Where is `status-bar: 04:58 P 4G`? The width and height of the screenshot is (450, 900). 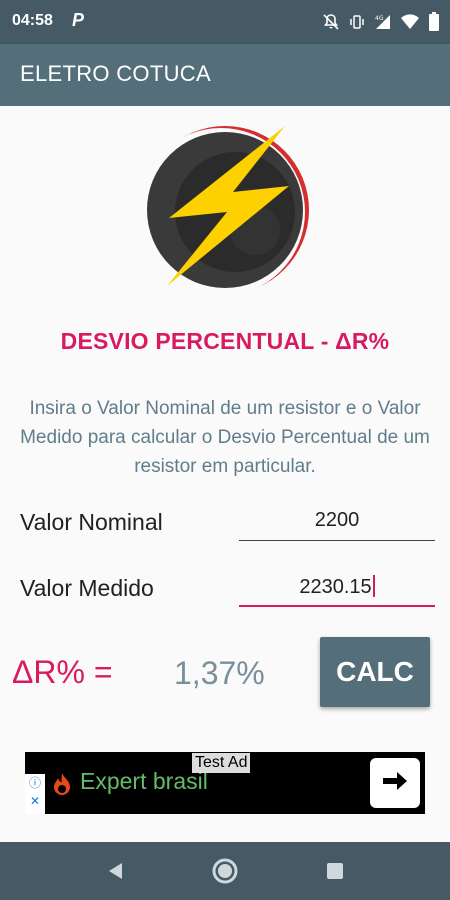 status-bar: 04:58 P 4G is located at coordinates (225, 22).